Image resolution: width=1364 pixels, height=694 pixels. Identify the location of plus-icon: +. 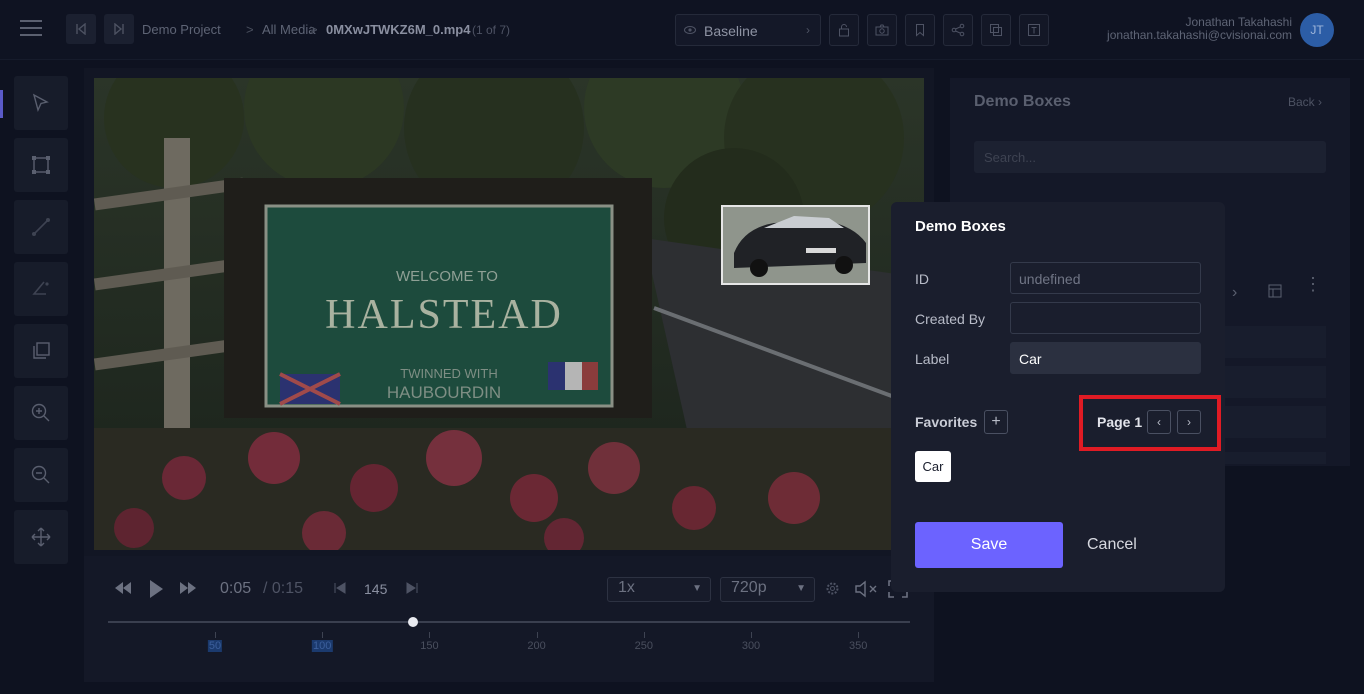
(996, 421).